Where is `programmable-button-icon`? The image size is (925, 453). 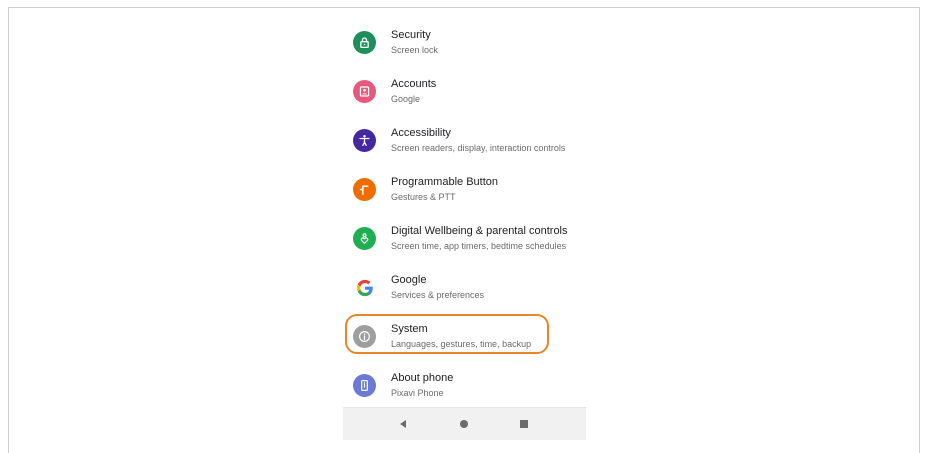
programmable-button-icon is located at coordinates (364, 189).